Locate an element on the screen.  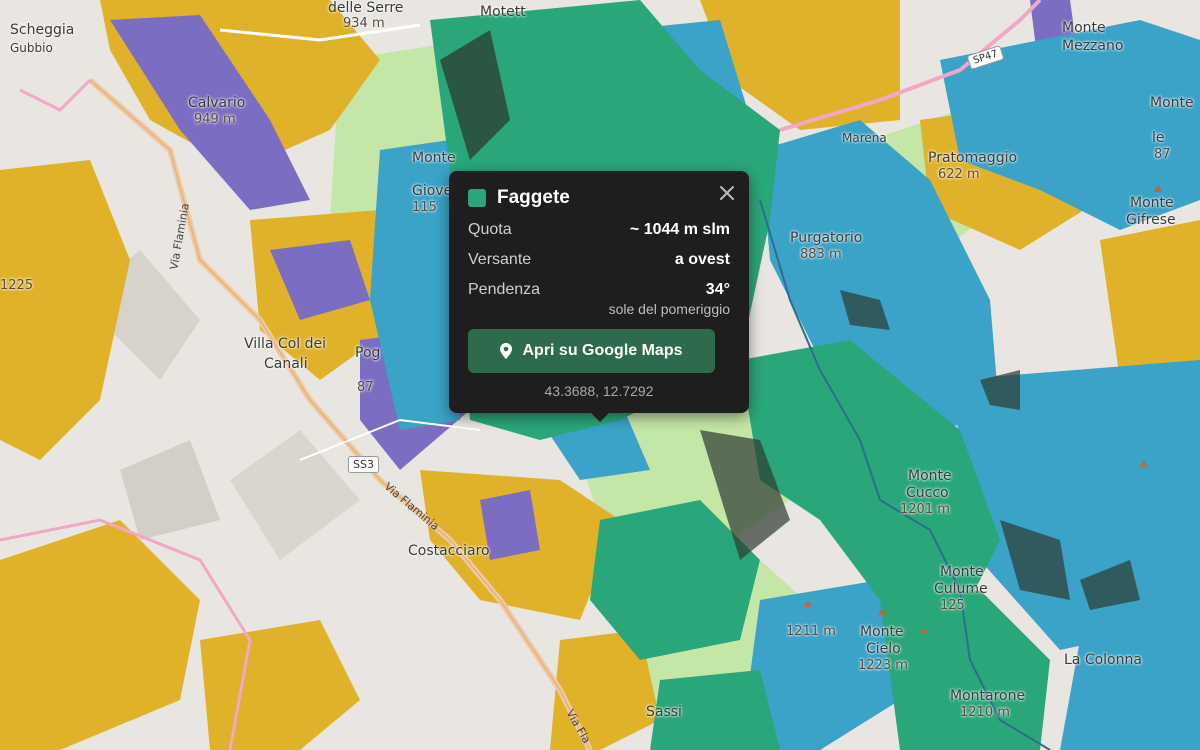
place-label: La Colonna is located at coordinates (1103, 660).